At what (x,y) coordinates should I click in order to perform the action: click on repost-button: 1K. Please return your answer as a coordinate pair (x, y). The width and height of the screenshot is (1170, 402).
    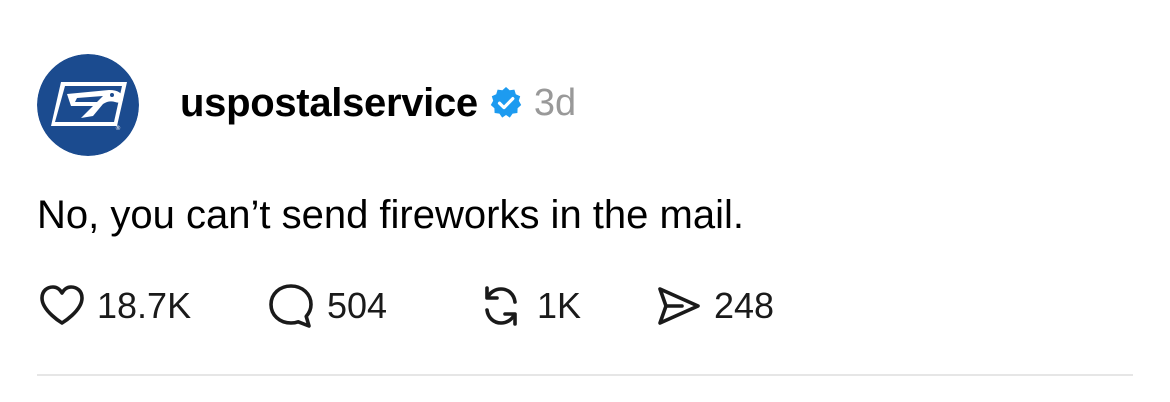
    Looking at the image, I should click on (563, 306).